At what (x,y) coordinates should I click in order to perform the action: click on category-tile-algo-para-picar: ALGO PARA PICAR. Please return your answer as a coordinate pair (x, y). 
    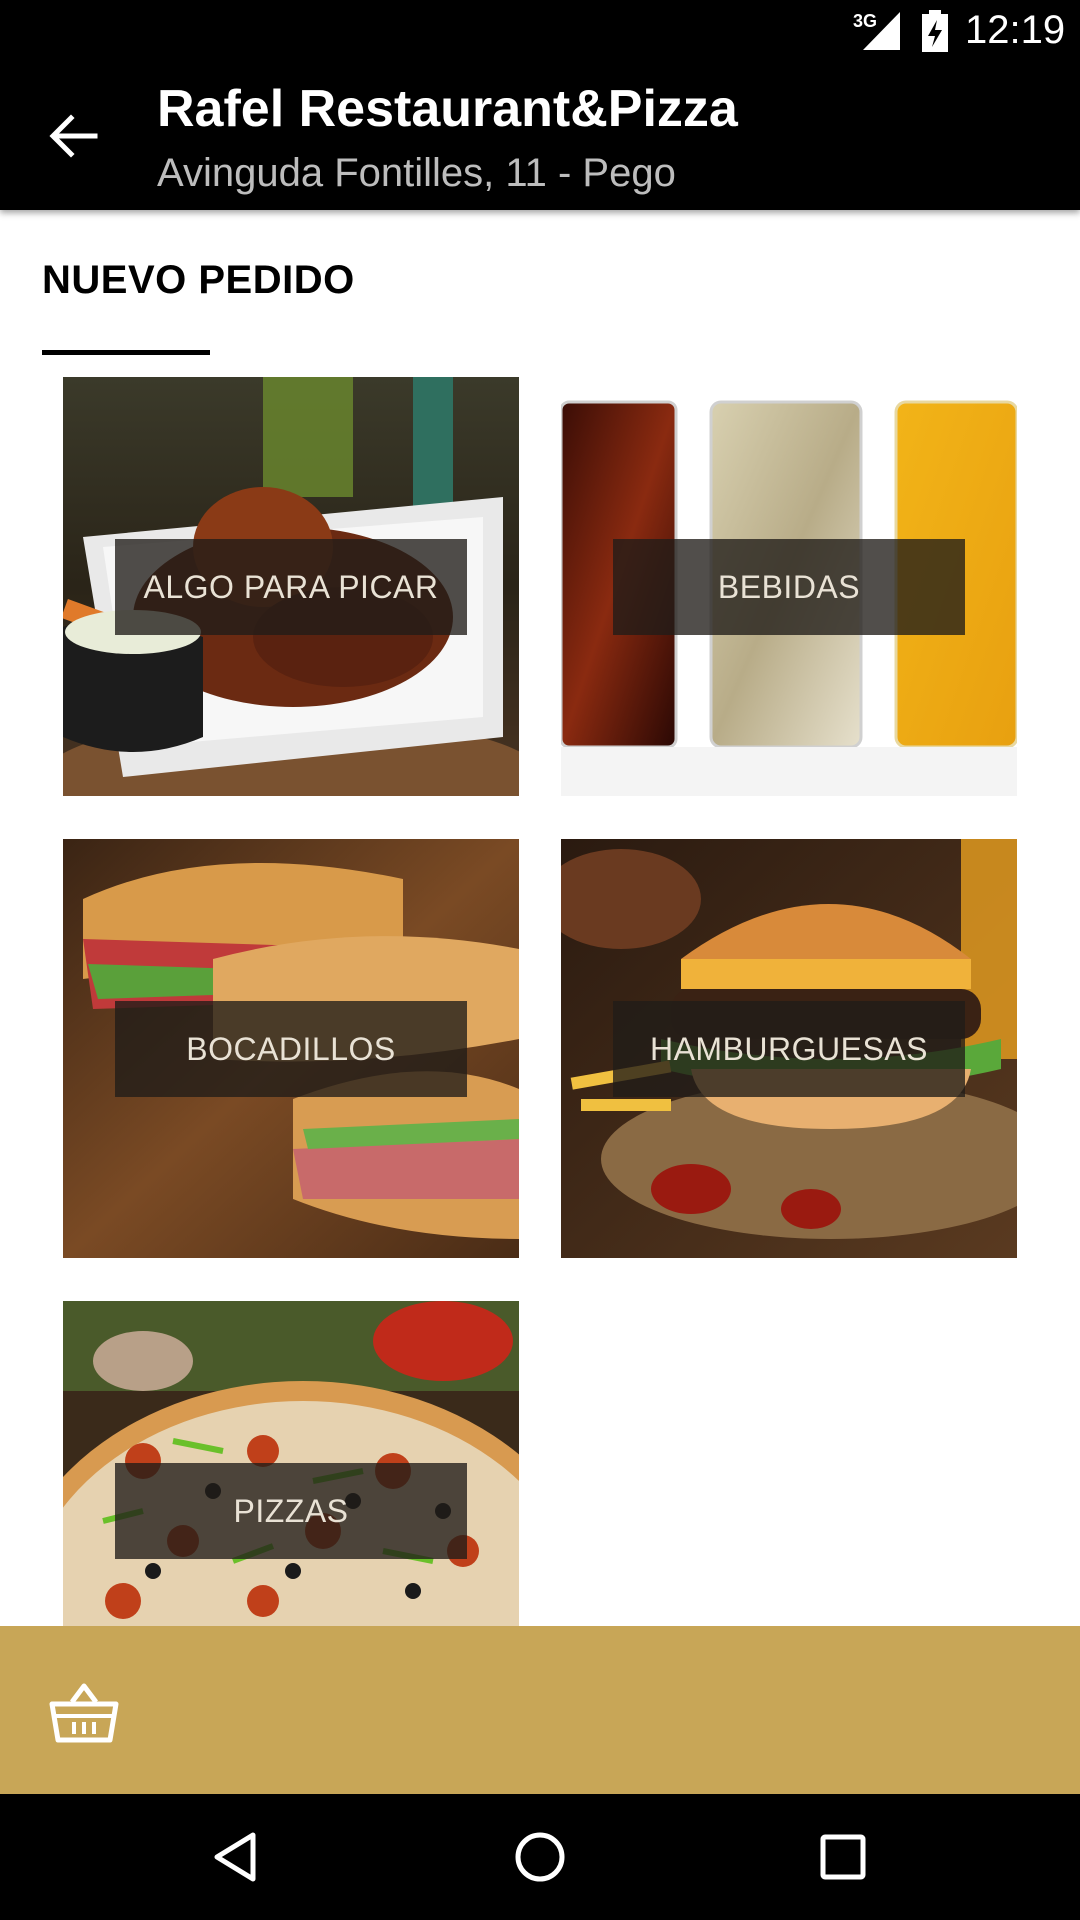
    Looking at the image, I should click on (291, 586).